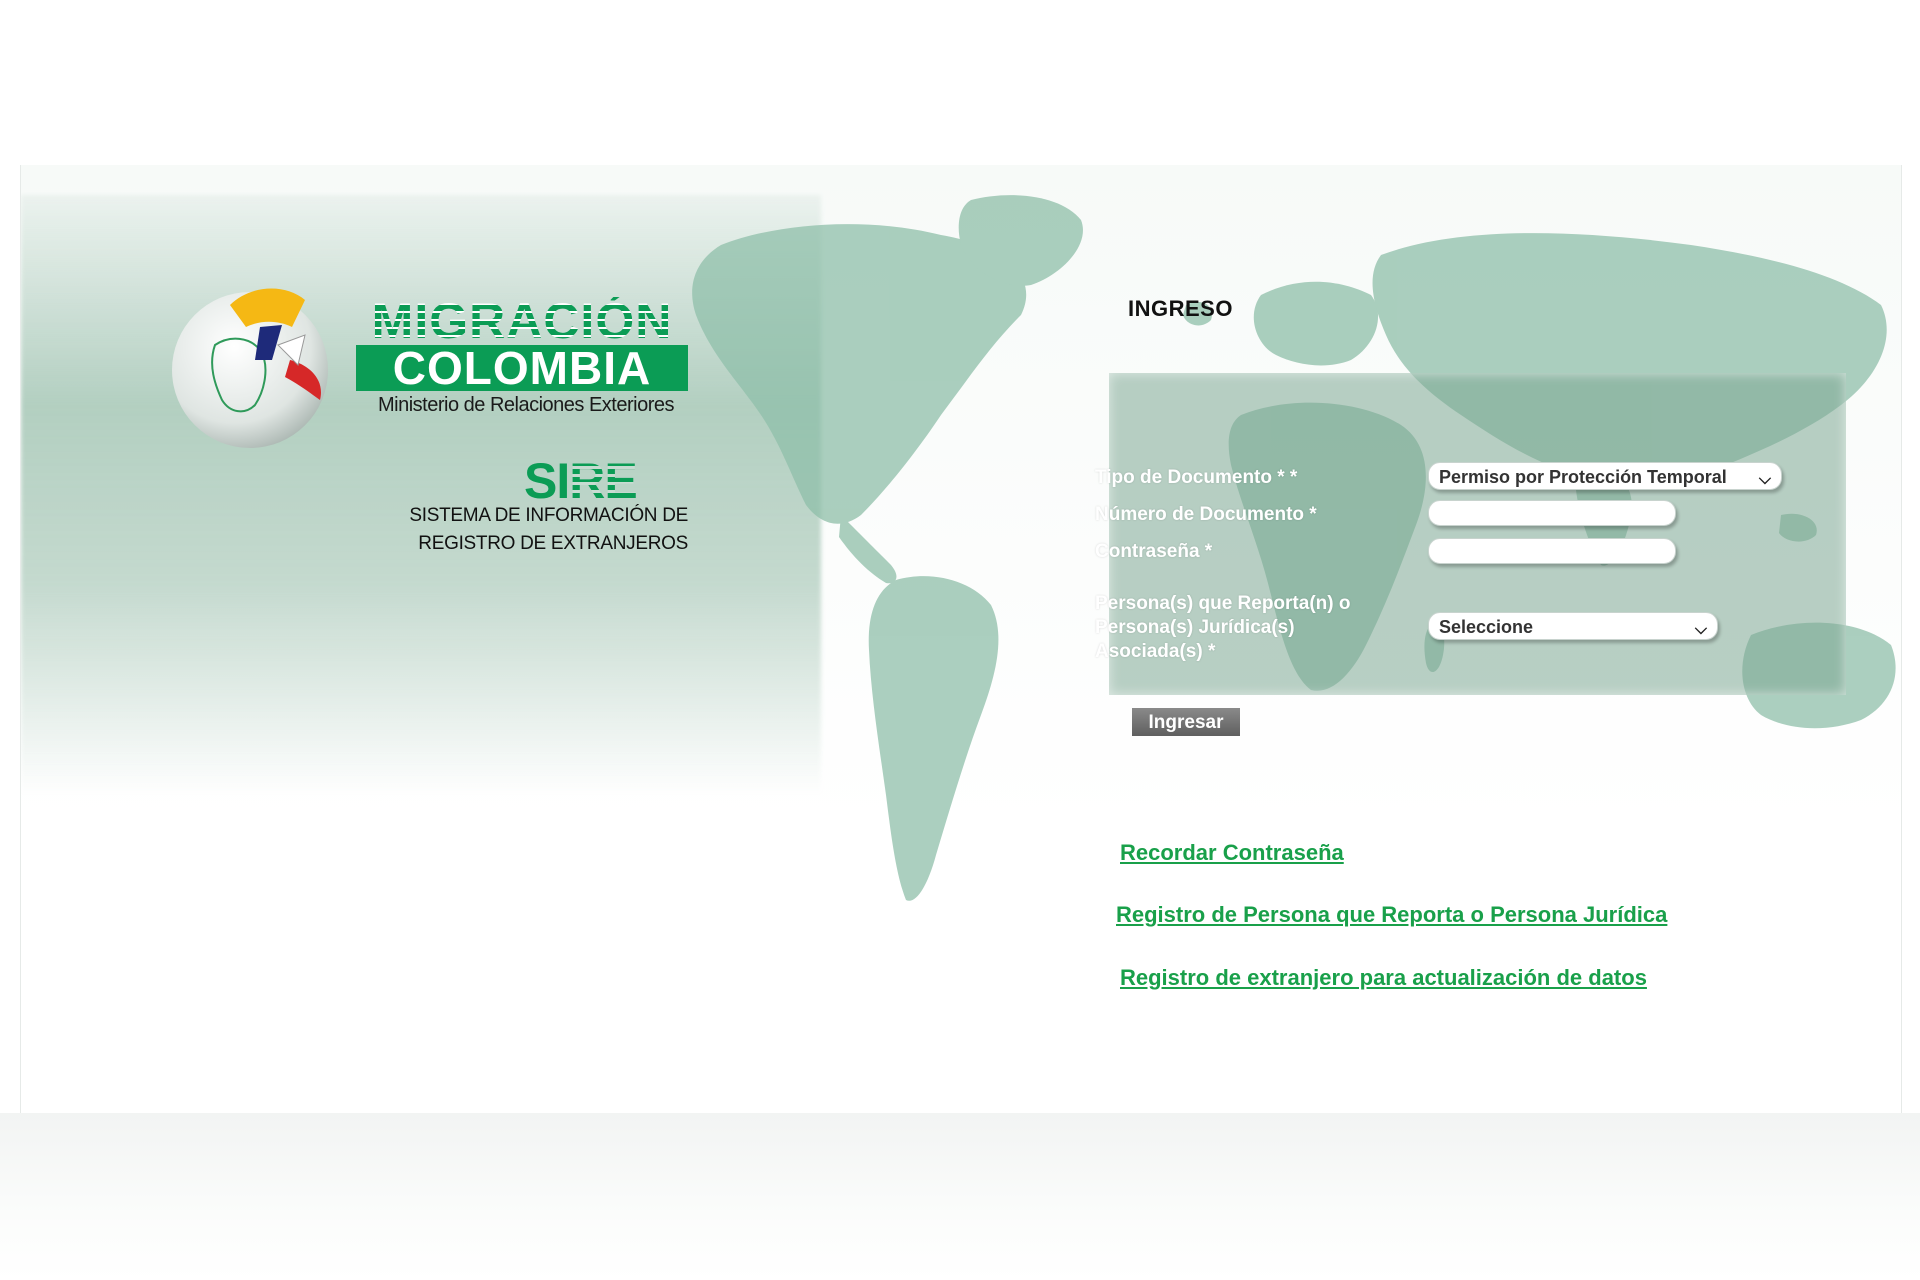 The width and height of the screenshot is (1920, 1280). Describe the element at coordinates (1180, 308) in the screenshot. I see `login-title: INGRESO` at that location.